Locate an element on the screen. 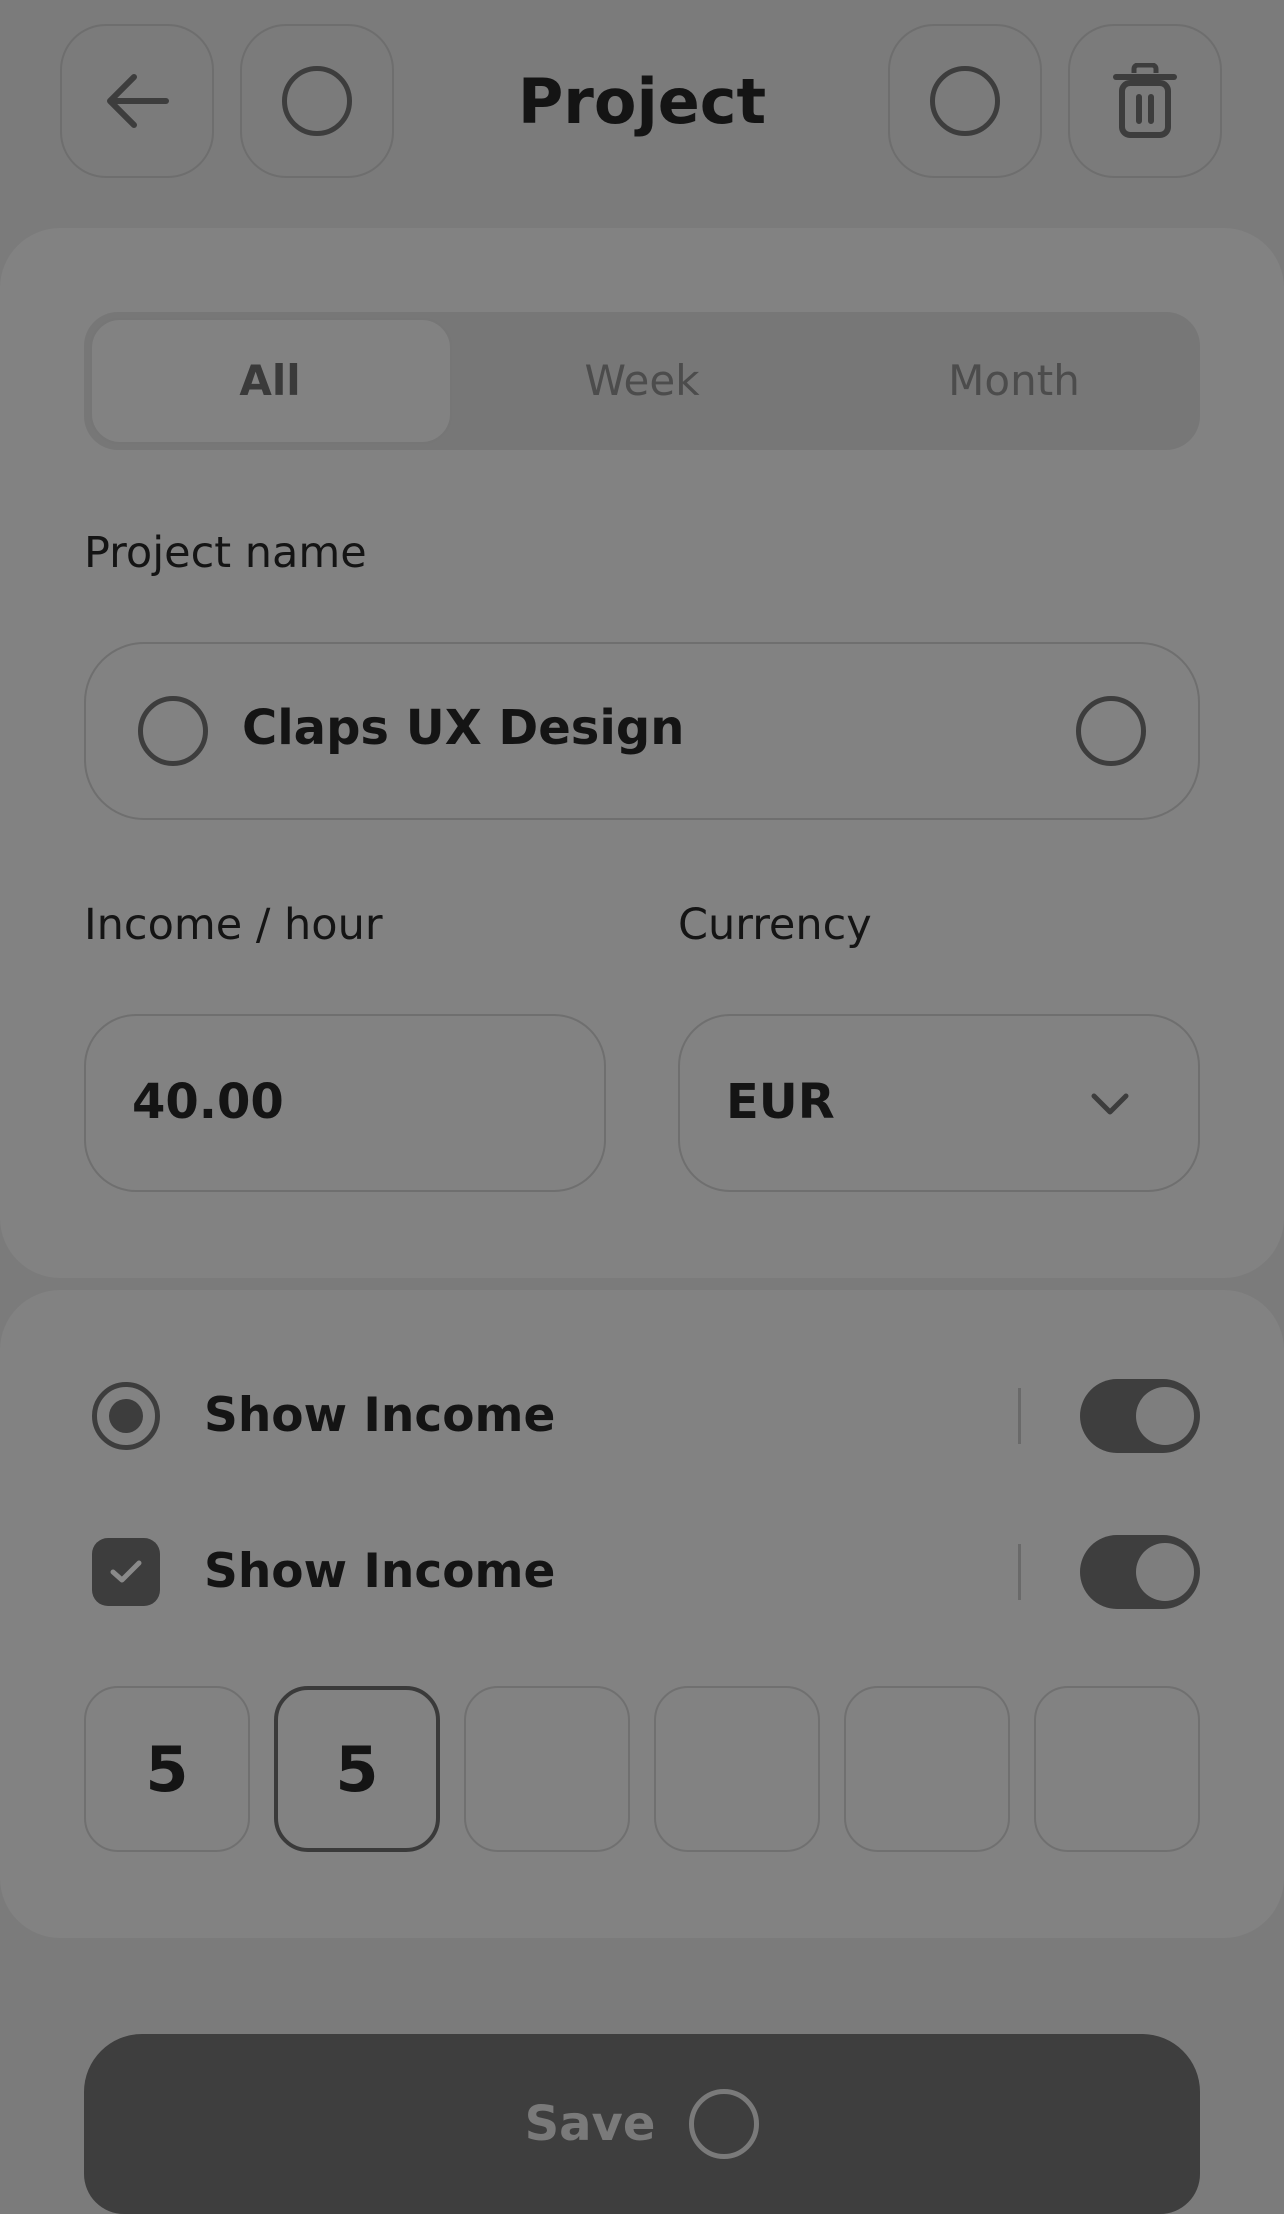  header-action-button-right is located at coordinates (965, 101).